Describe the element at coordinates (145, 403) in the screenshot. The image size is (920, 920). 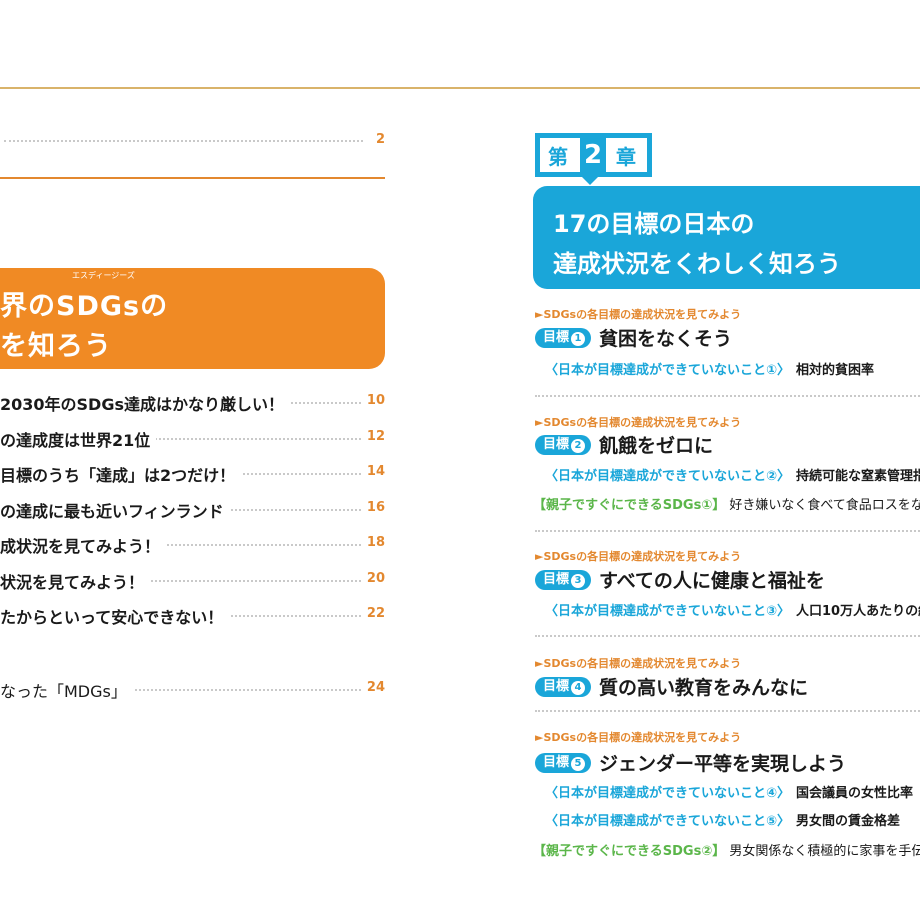
I see `toc-item-title: 2030年のSDGs達成はかなり厳しい！` at that location.